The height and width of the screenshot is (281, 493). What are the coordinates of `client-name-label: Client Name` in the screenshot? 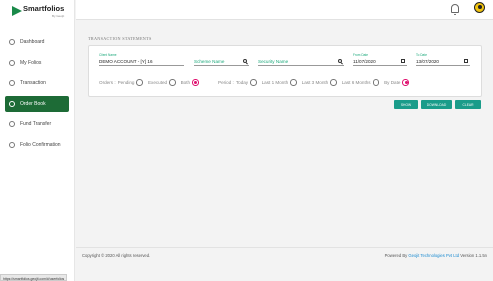 It's located at (108, 55).